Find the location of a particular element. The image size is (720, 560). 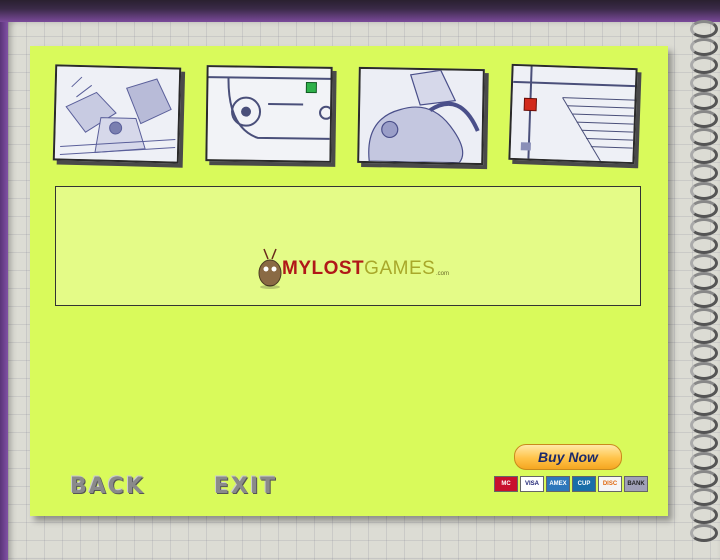

robot-sketch-icon is located at coordinates (117, 114).